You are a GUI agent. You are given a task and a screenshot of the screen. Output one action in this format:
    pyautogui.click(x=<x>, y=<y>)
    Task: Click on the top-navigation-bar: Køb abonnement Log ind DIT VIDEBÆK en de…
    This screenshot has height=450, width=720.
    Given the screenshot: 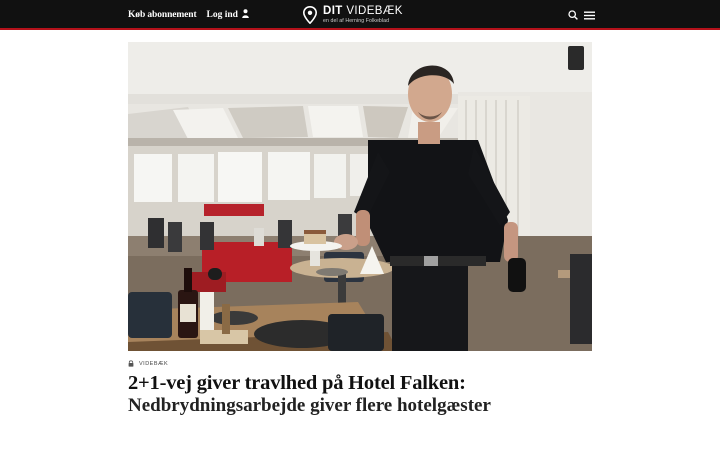 What is the action you would take?
    pyautogui.click(x=360, y=15)
    